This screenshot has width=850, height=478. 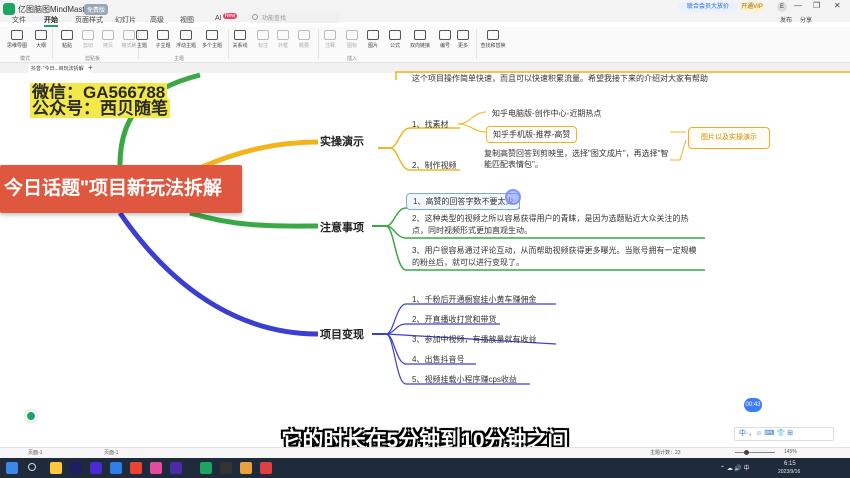 I want to click on windows-start-icon, so click(x=12, y=468).